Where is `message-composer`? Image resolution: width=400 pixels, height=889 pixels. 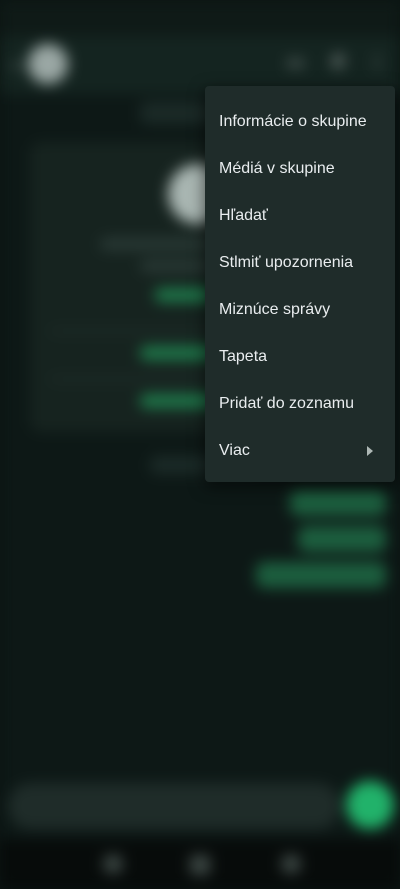
message-composer is located at coordinates (200, 806).